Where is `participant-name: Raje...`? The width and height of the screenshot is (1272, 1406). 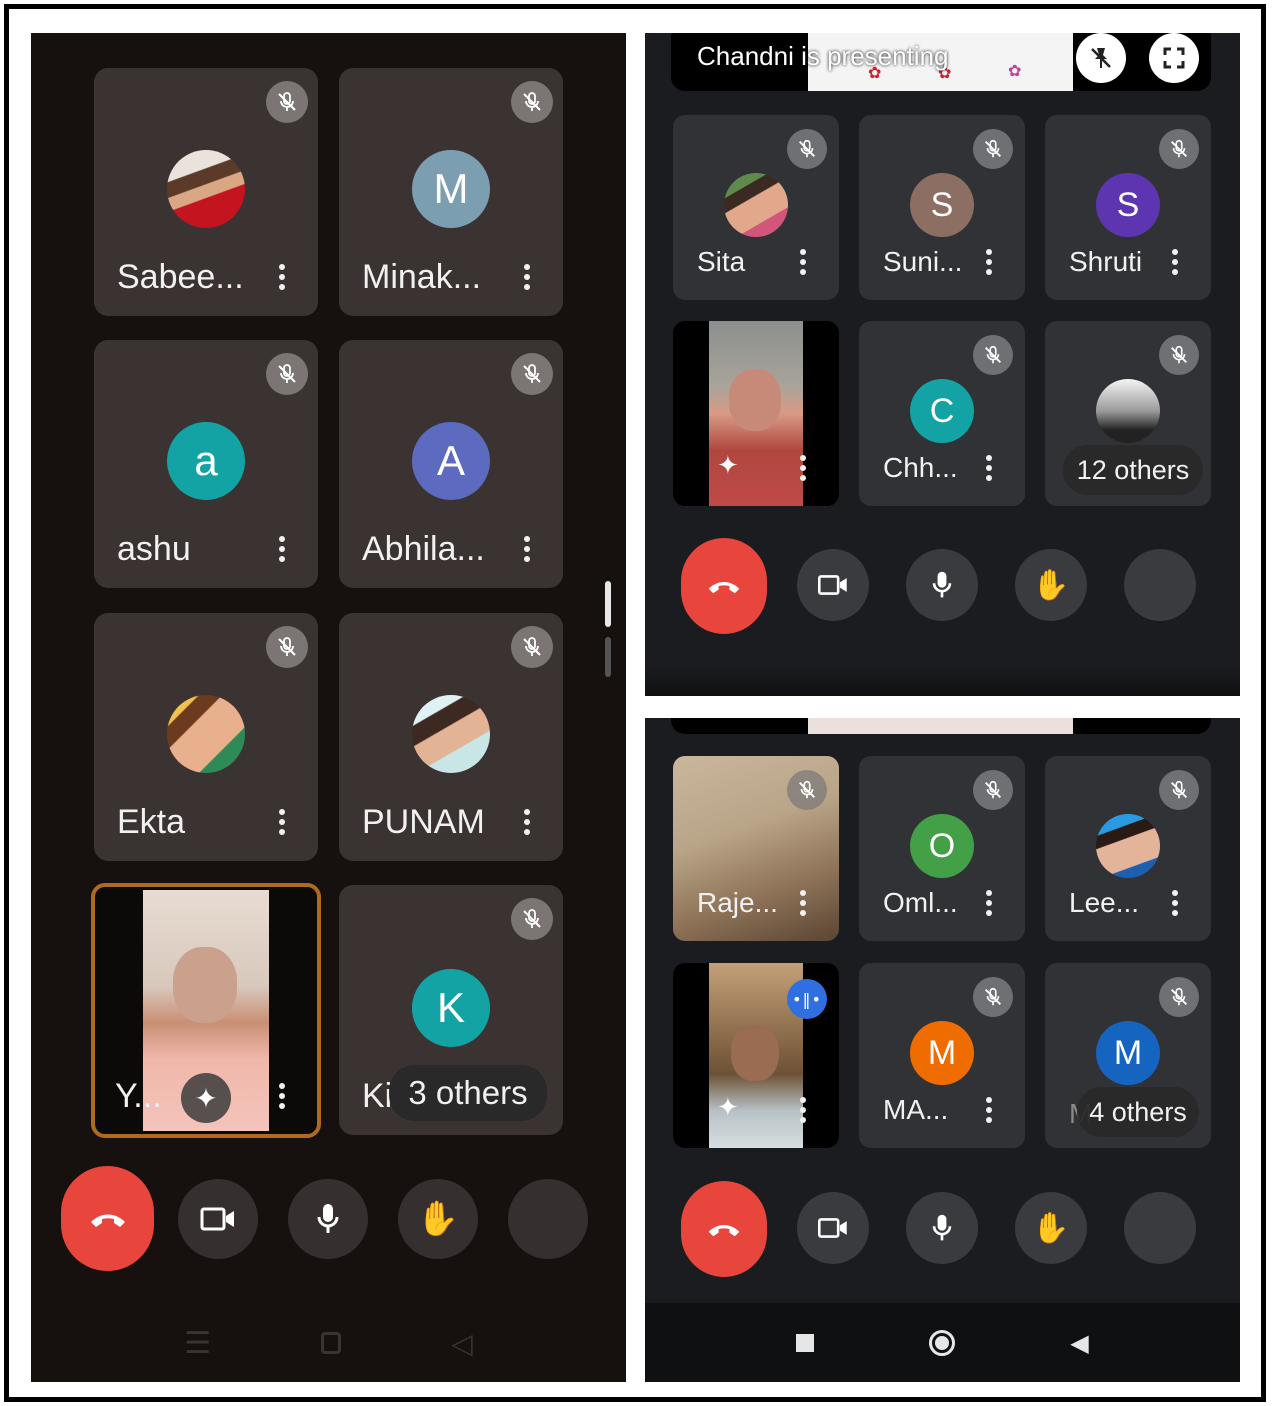
participant-name: Raje... is located at coordinates (737, 902).